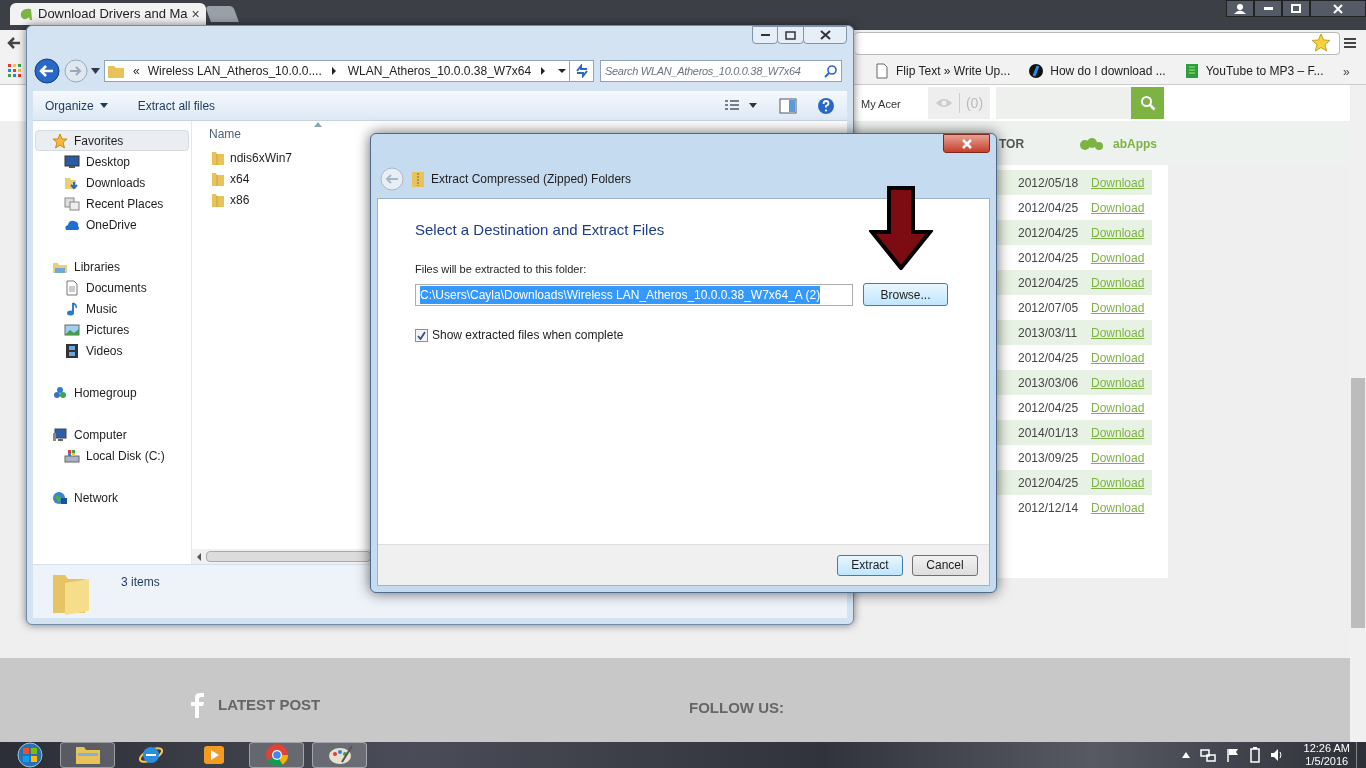 Image resolution: width=1366 pixels, height=768 pixels. Describe the element at coordinates (1049, 183) in the screenshot. I see `table-cell-text: 2012/05/18` at that location.